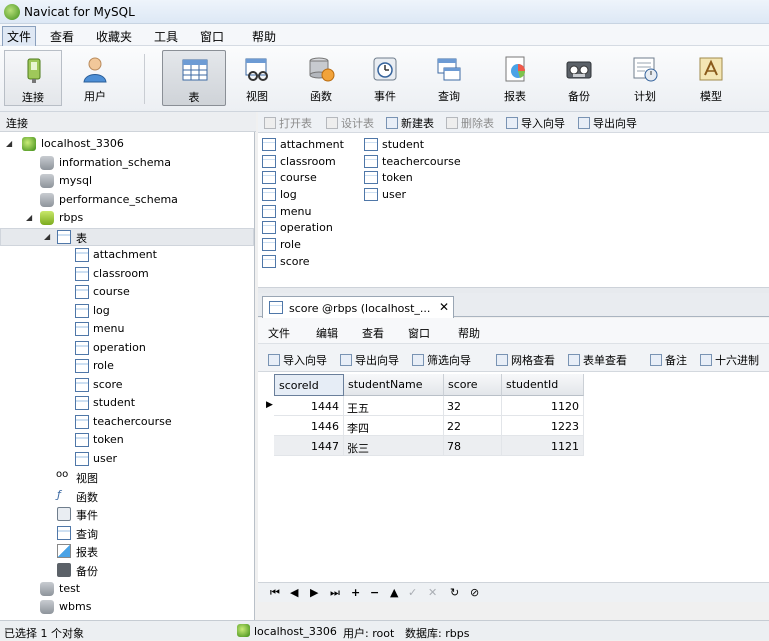 The width and height of the screenshot is (769, 641). I want to click on editor-menu-edit: 编辑, so click(327, 333).